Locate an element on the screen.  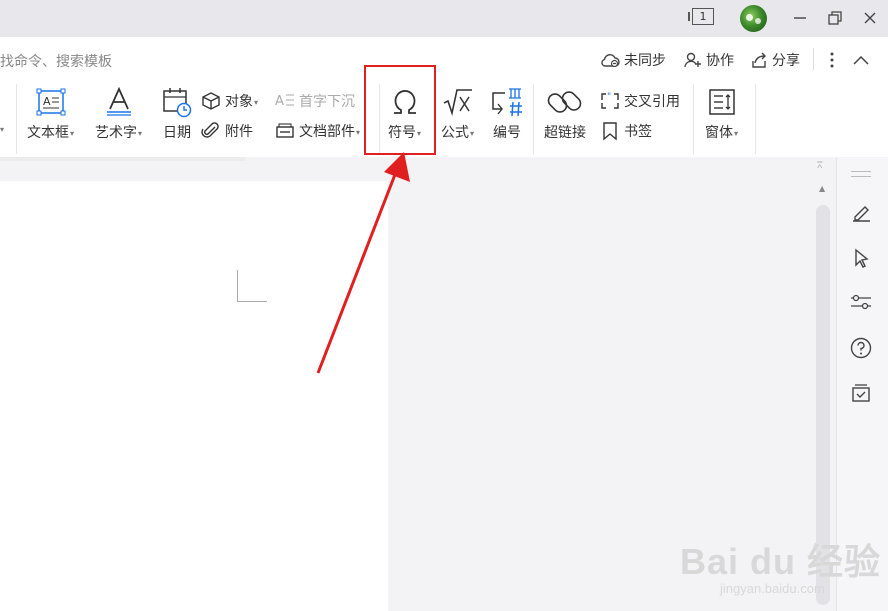
adjust-sliders-icon is located at coordinates (861, 302).